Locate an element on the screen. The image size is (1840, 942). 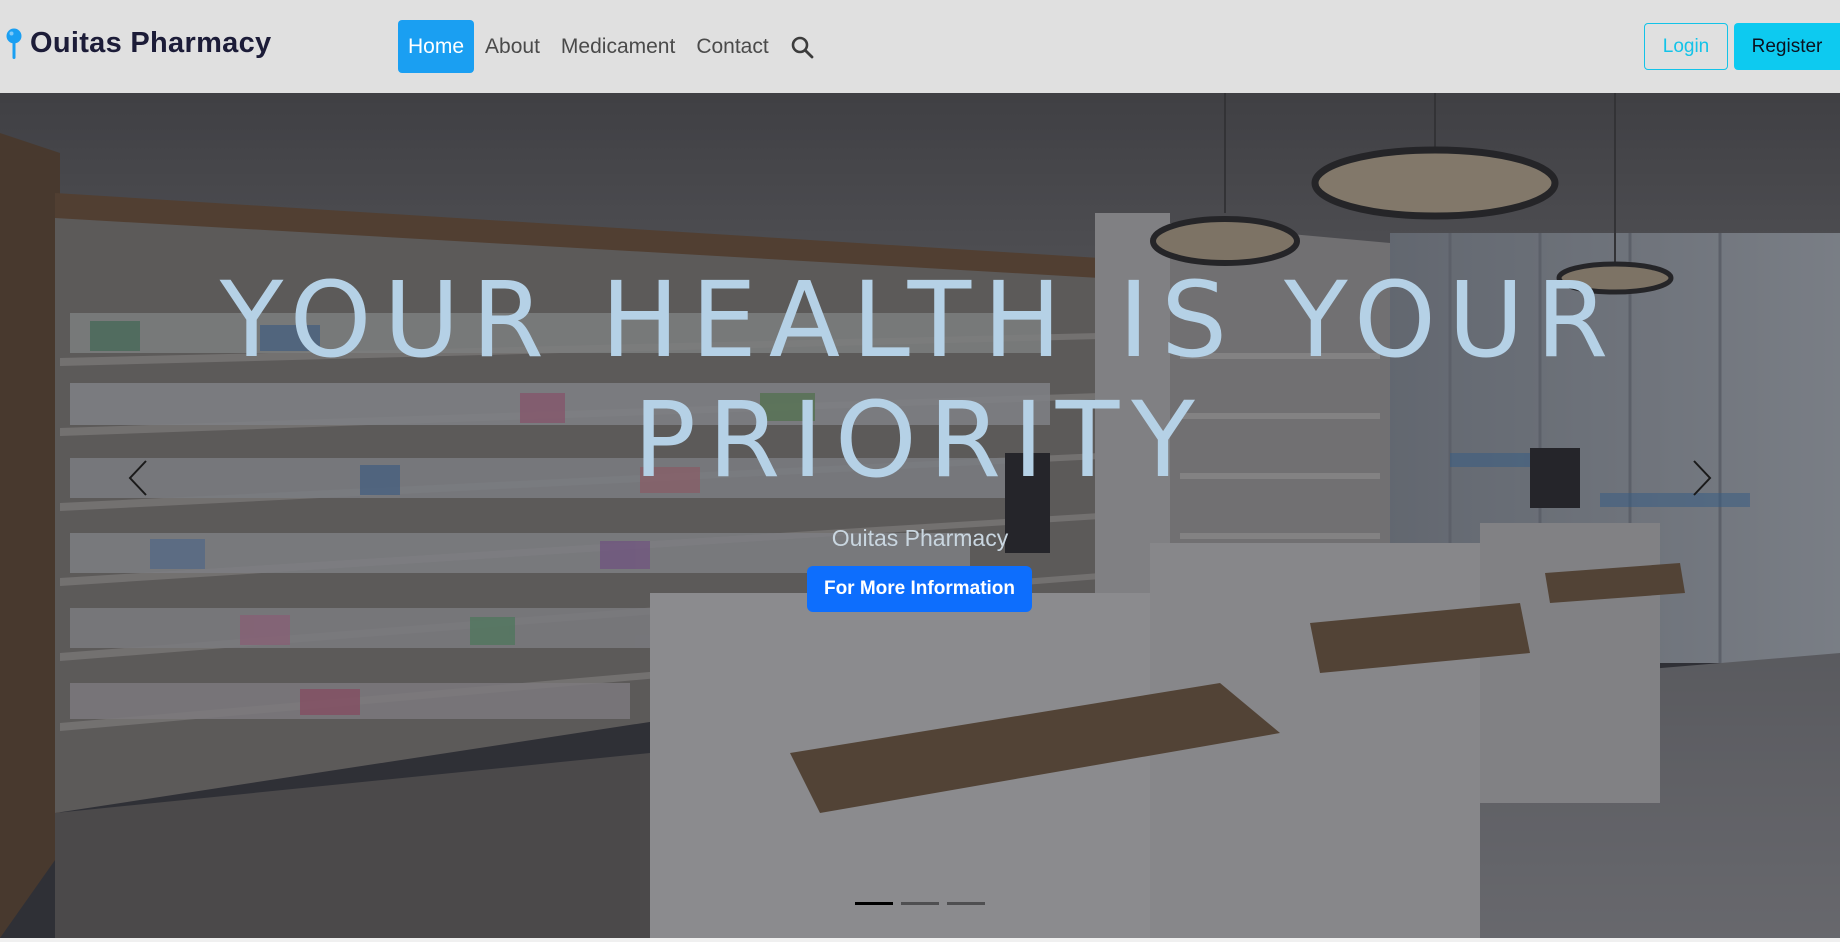
carousel-next-button is located at coordinates (1702, 478).